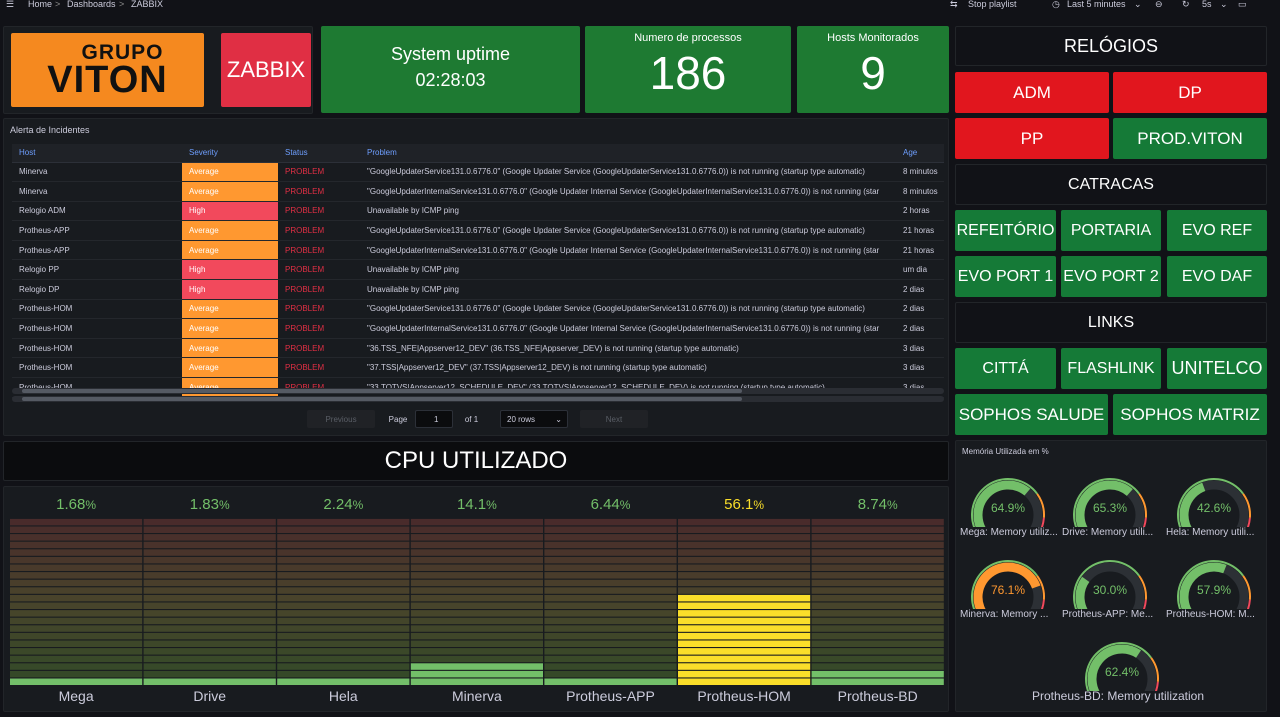  What do you see at coordinates (230, 211) in the screenshot?
I see `cell-severity: High` at bounding box center [230, 211].